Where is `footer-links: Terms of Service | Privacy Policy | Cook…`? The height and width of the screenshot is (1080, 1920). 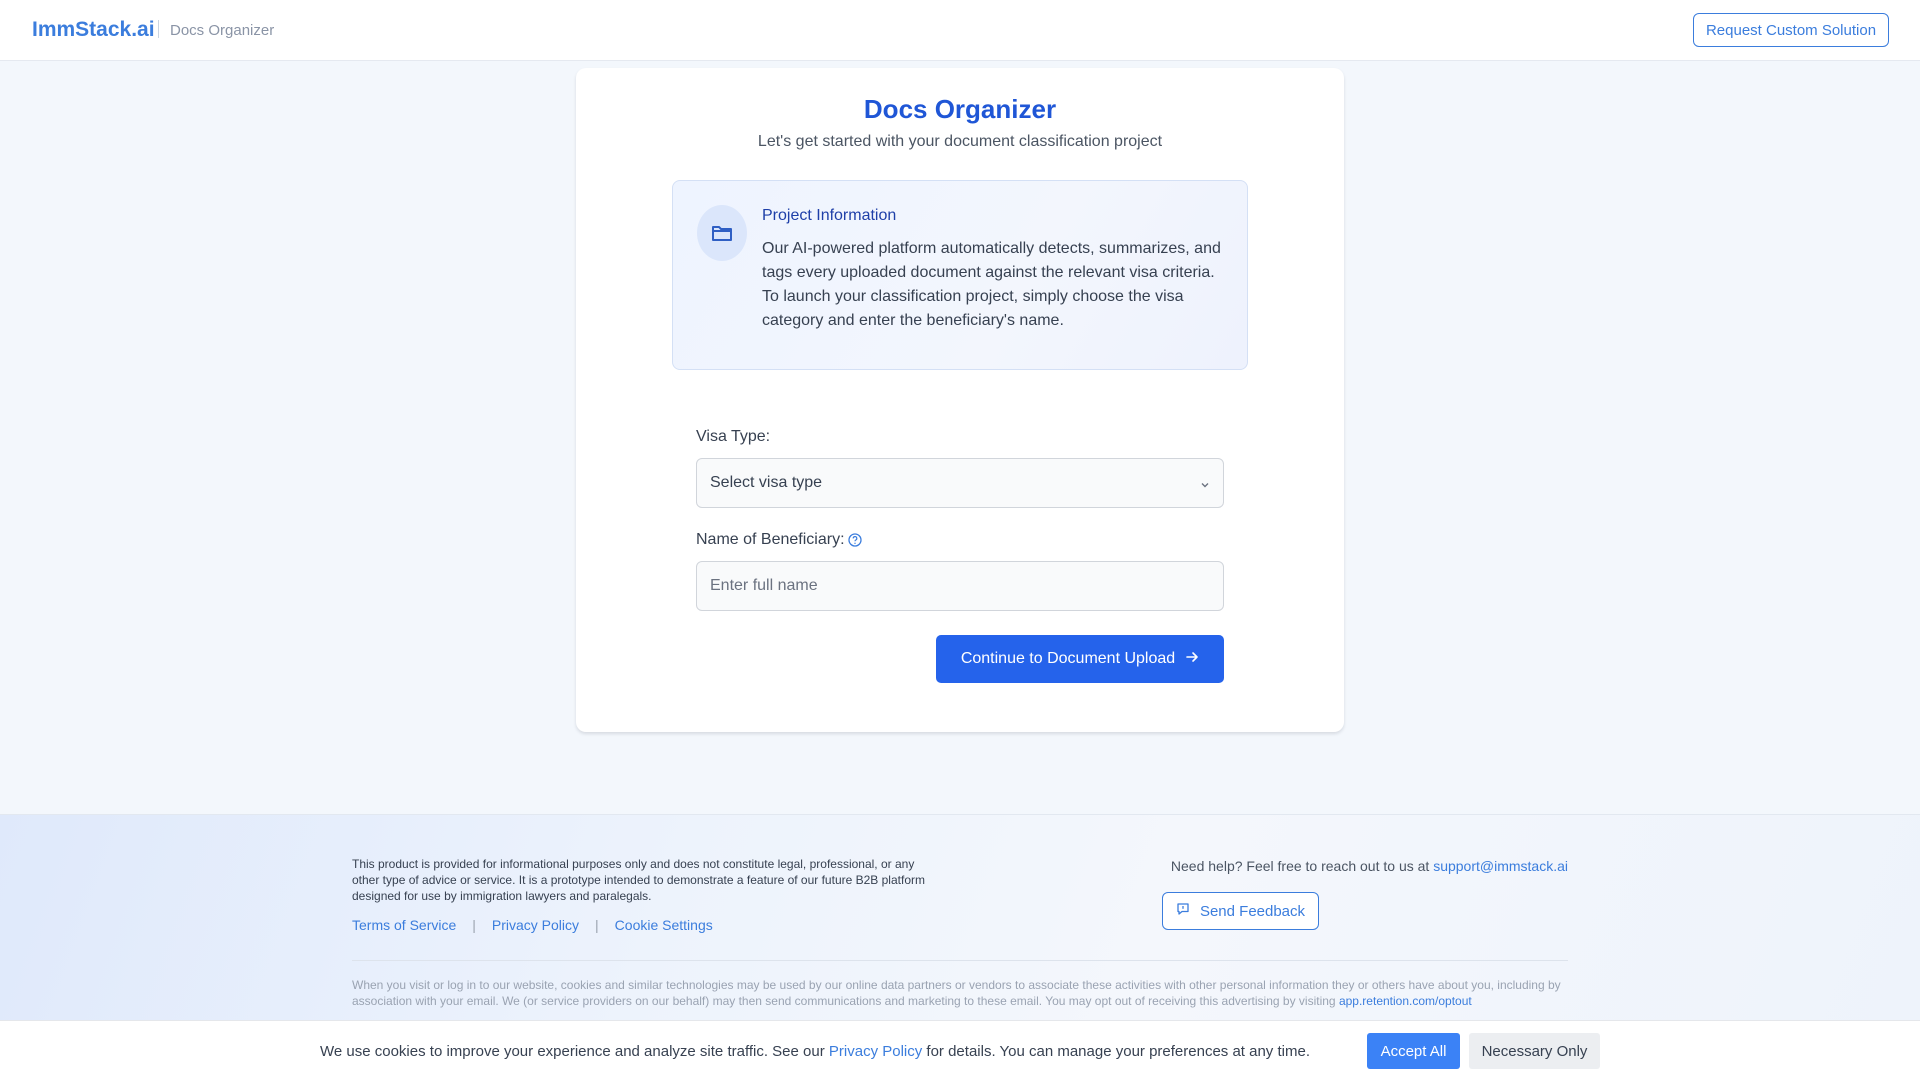
footer-links: Terms of Service | Privacy Policy | Cook… is located at coordinates (532, 925).